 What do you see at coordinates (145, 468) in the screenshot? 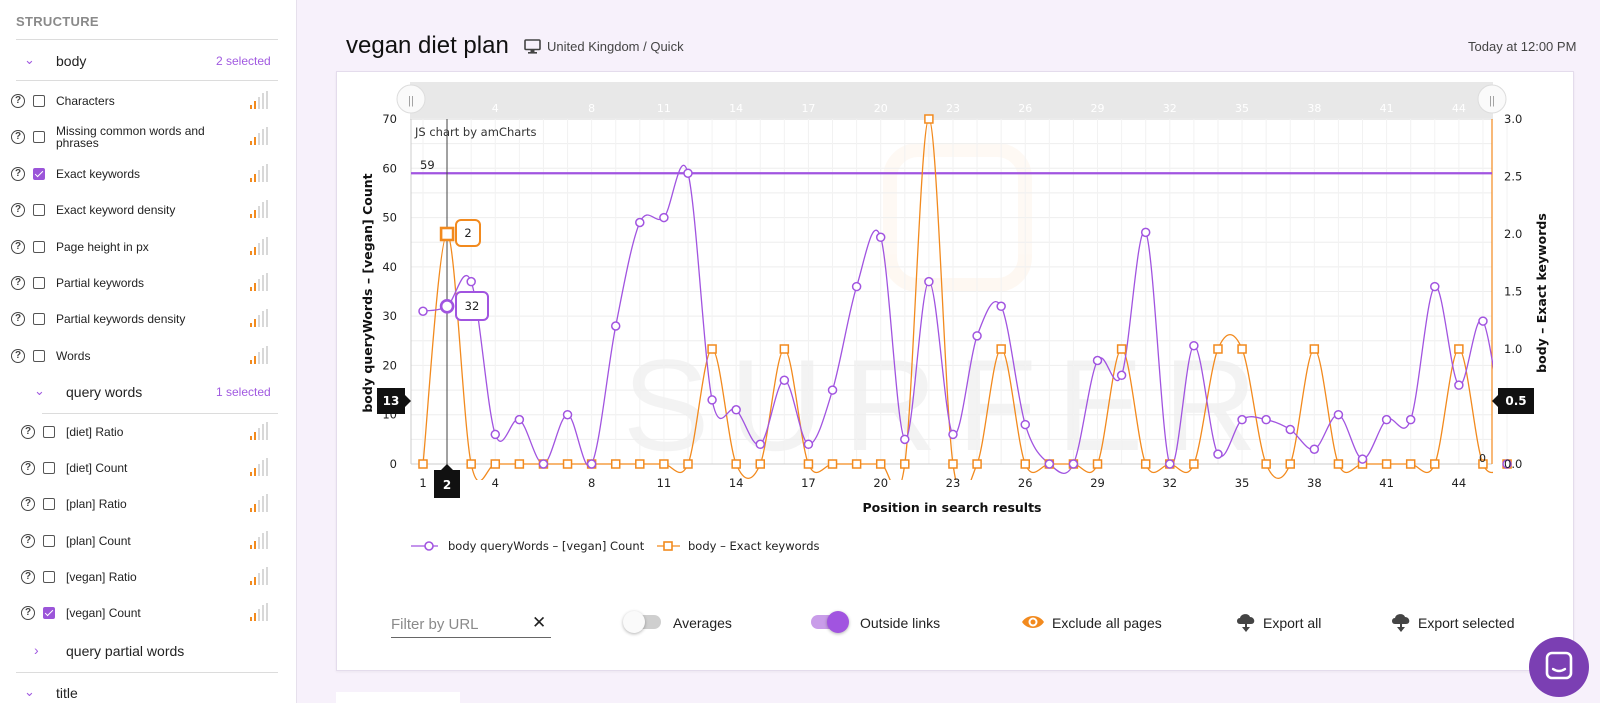
I see `query-item-row: ? [diet] Count` at bounding box center [145, 468].